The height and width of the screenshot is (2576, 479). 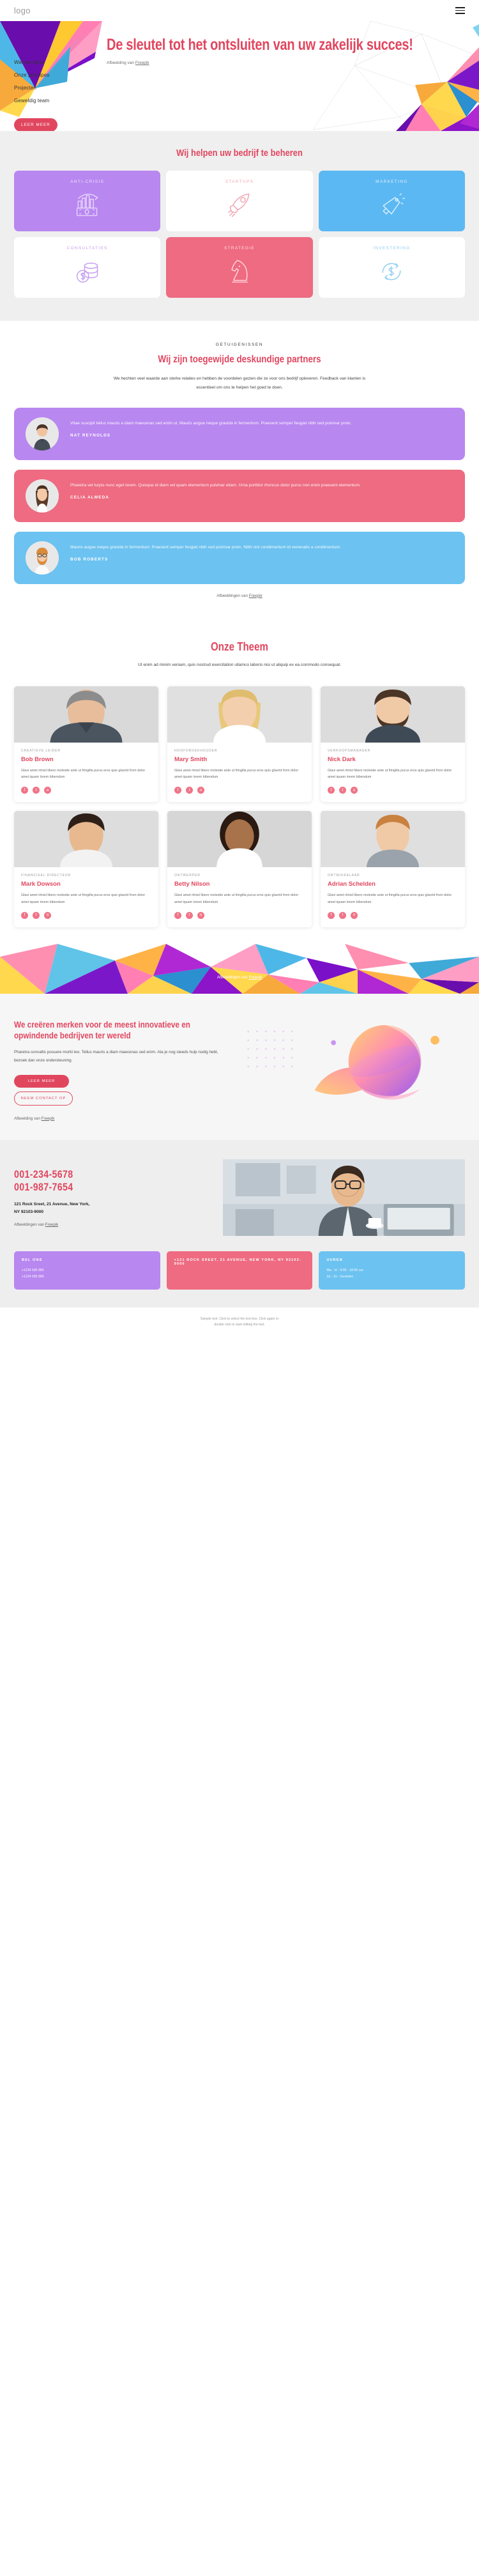 What do you see at coordinates (233, 595) in the screenshot?
I see `testimonials-credit-prefix: Afbeeldingen van` at bounding box center [233, 595].